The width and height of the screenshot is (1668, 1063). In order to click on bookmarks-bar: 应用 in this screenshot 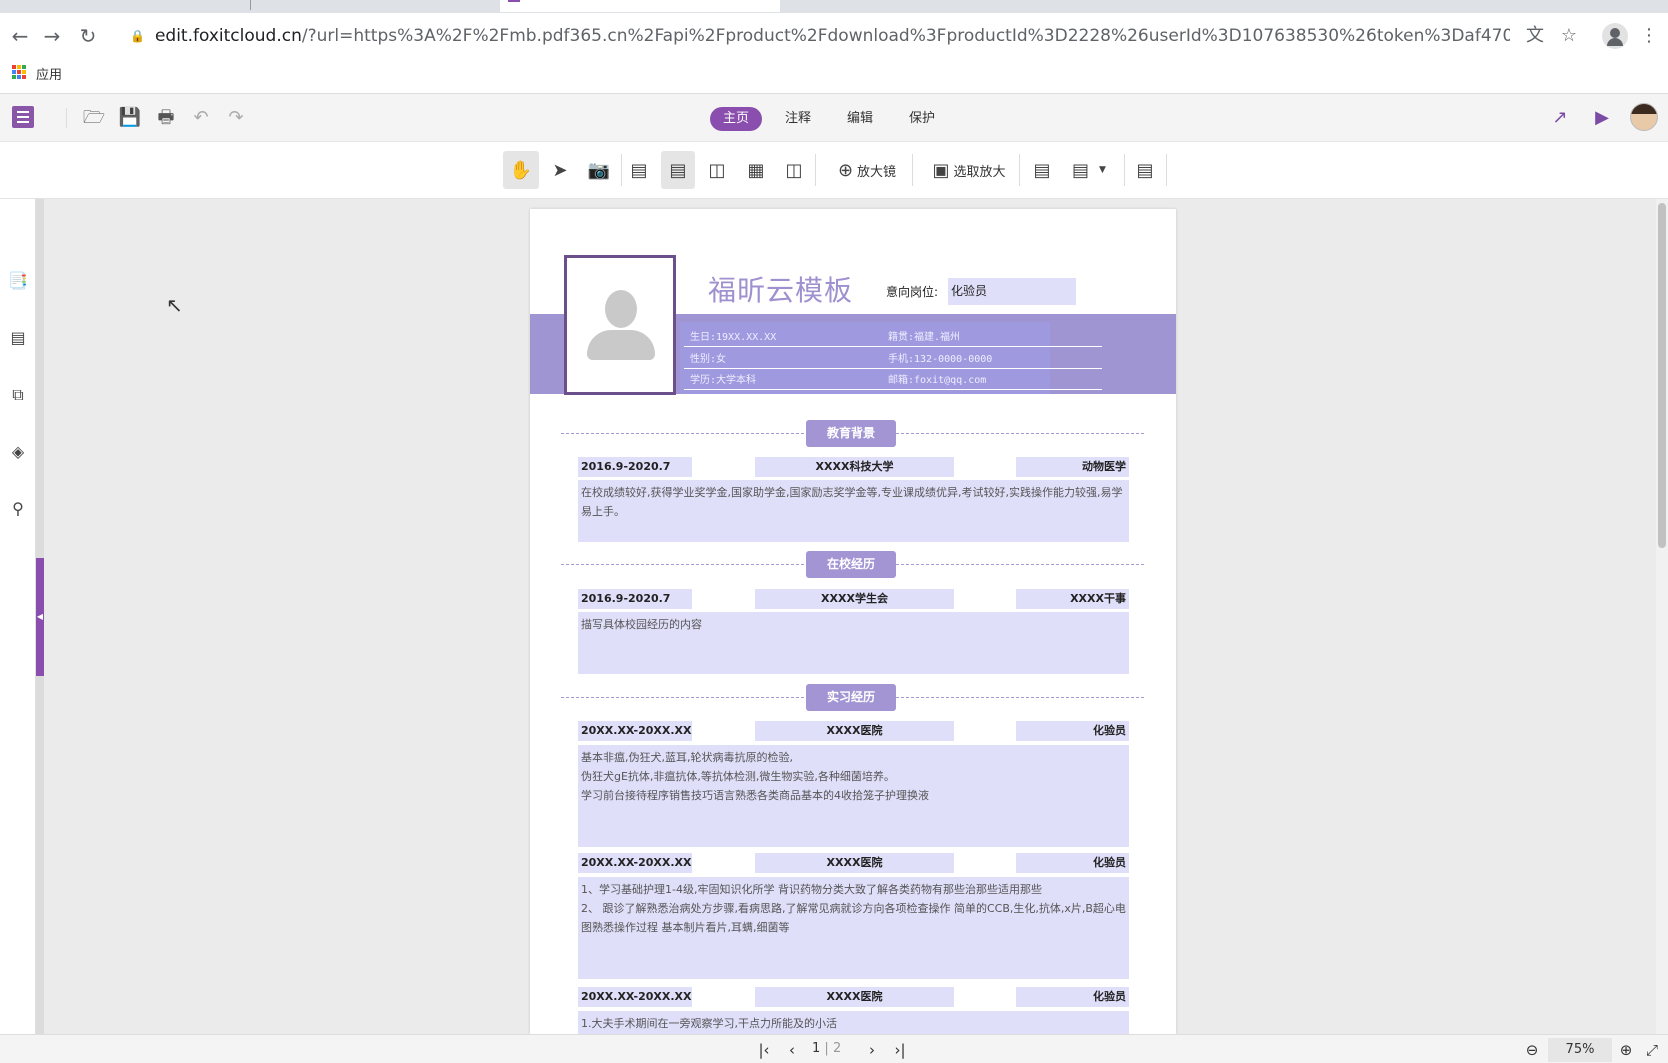, I will do `click(834, 76)`.